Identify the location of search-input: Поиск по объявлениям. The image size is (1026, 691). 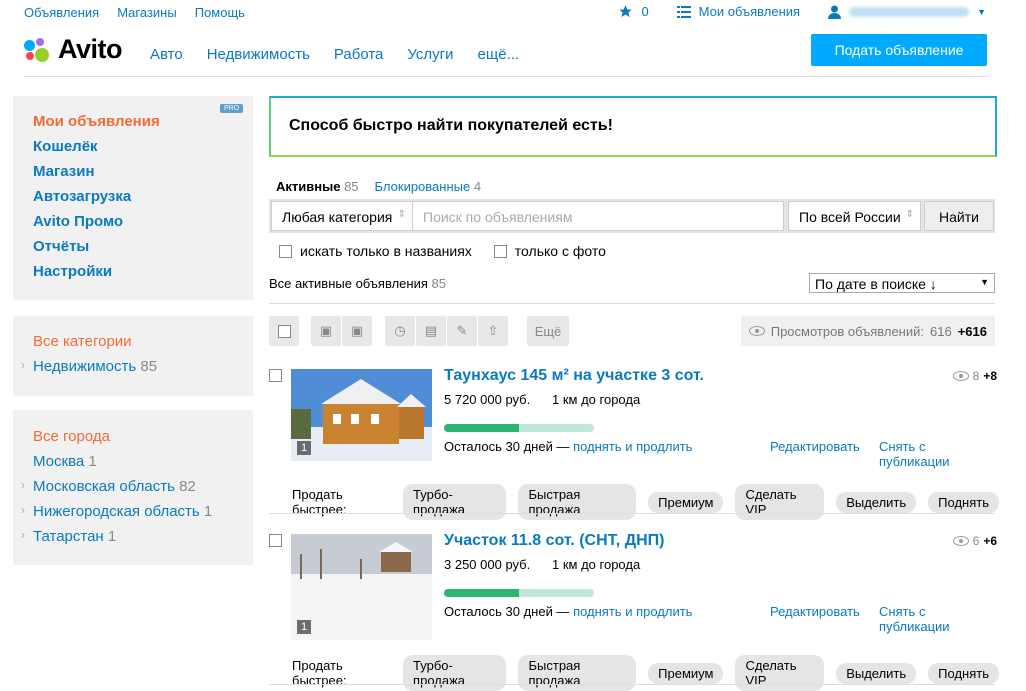
(598, 216).